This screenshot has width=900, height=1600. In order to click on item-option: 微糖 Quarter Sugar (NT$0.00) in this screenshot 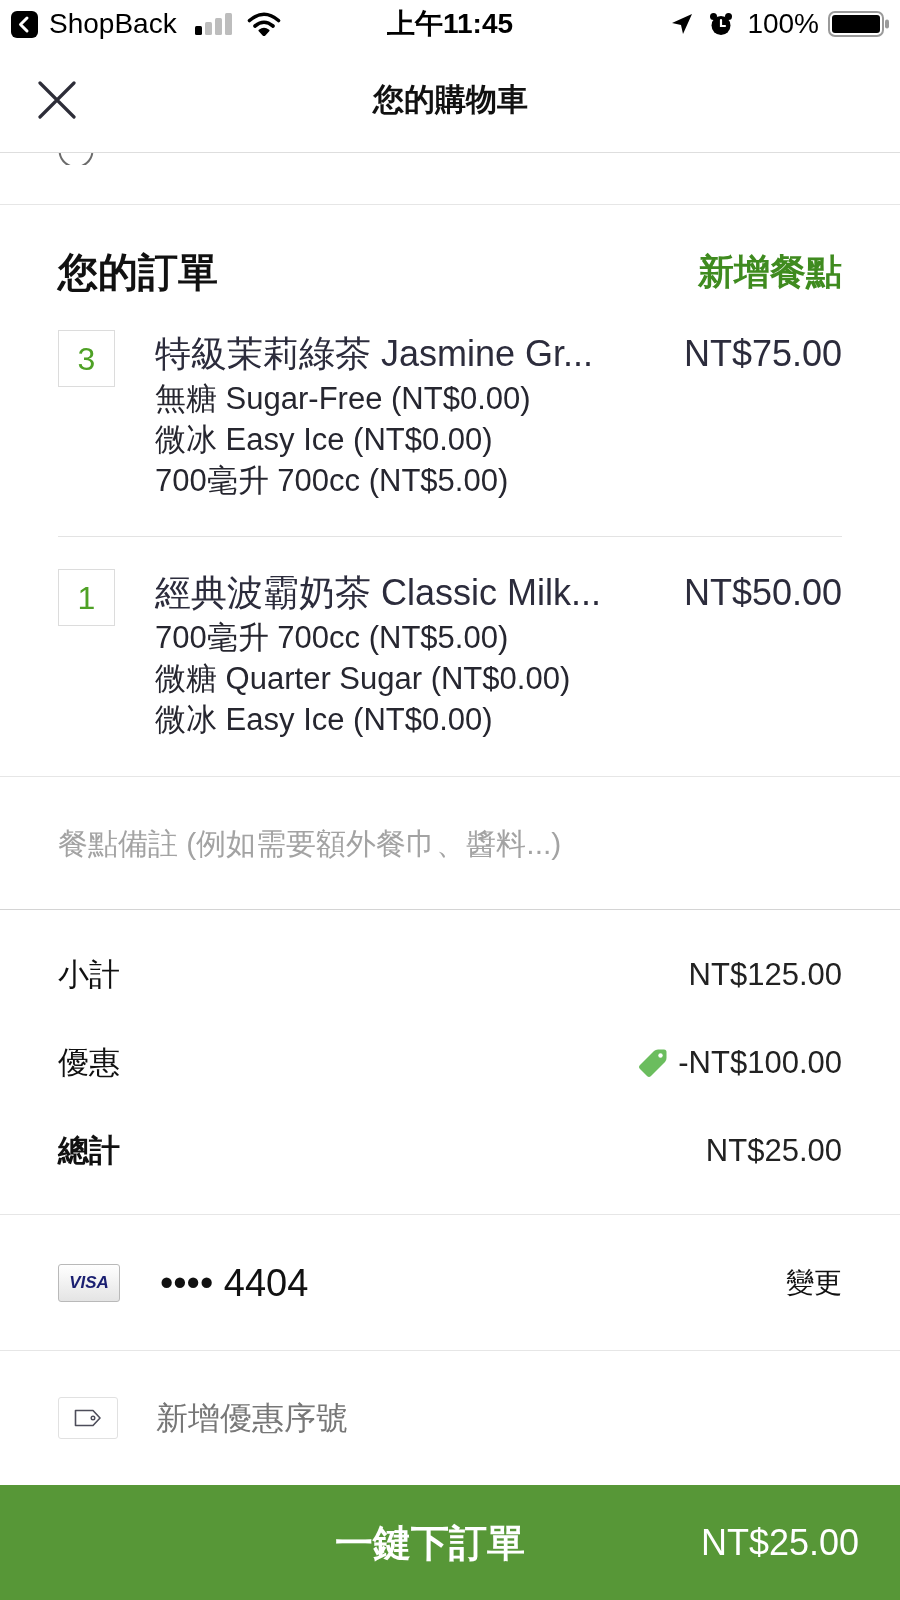, I will do `click(363, 678)`.